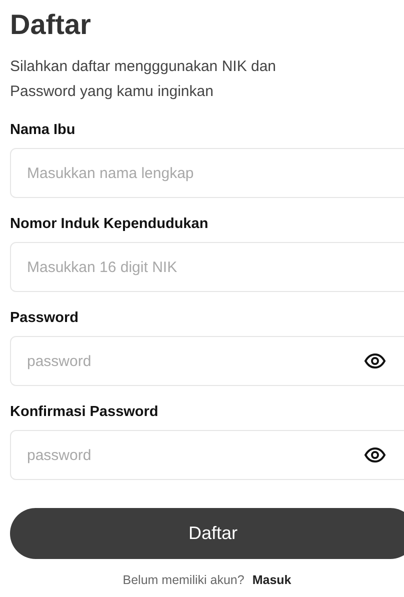 This screenshot has width=404, height=597. Describe the element at coordinates (272, 580) in the screenshot. I see `login-link: Masuk` at that location.